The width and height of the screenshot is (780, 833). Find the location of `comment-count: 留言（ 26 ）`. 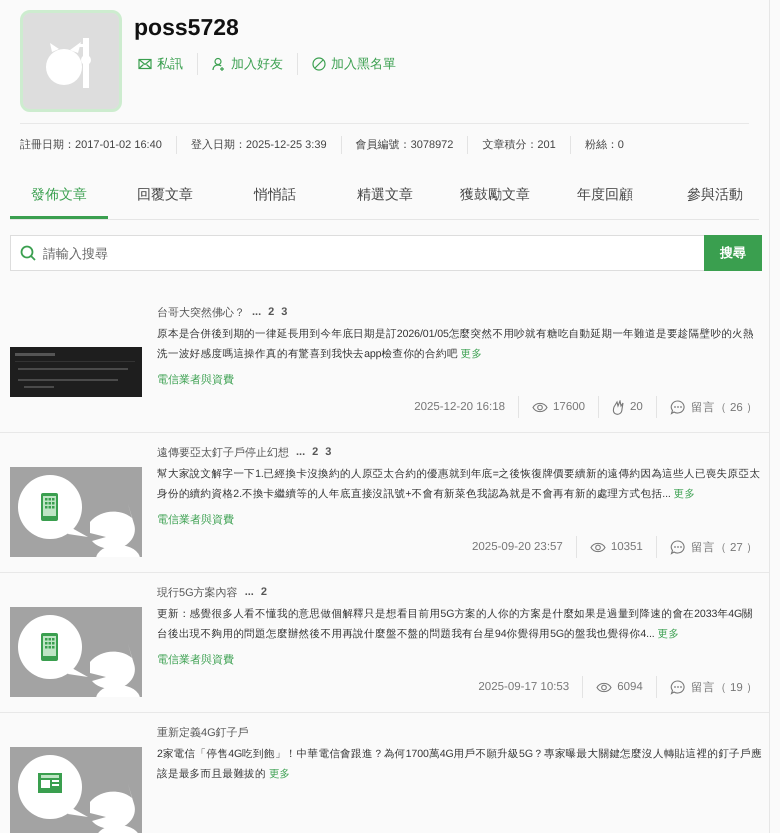

comment-count: 留言（ 26 ） is located at coordinates (724, 407).